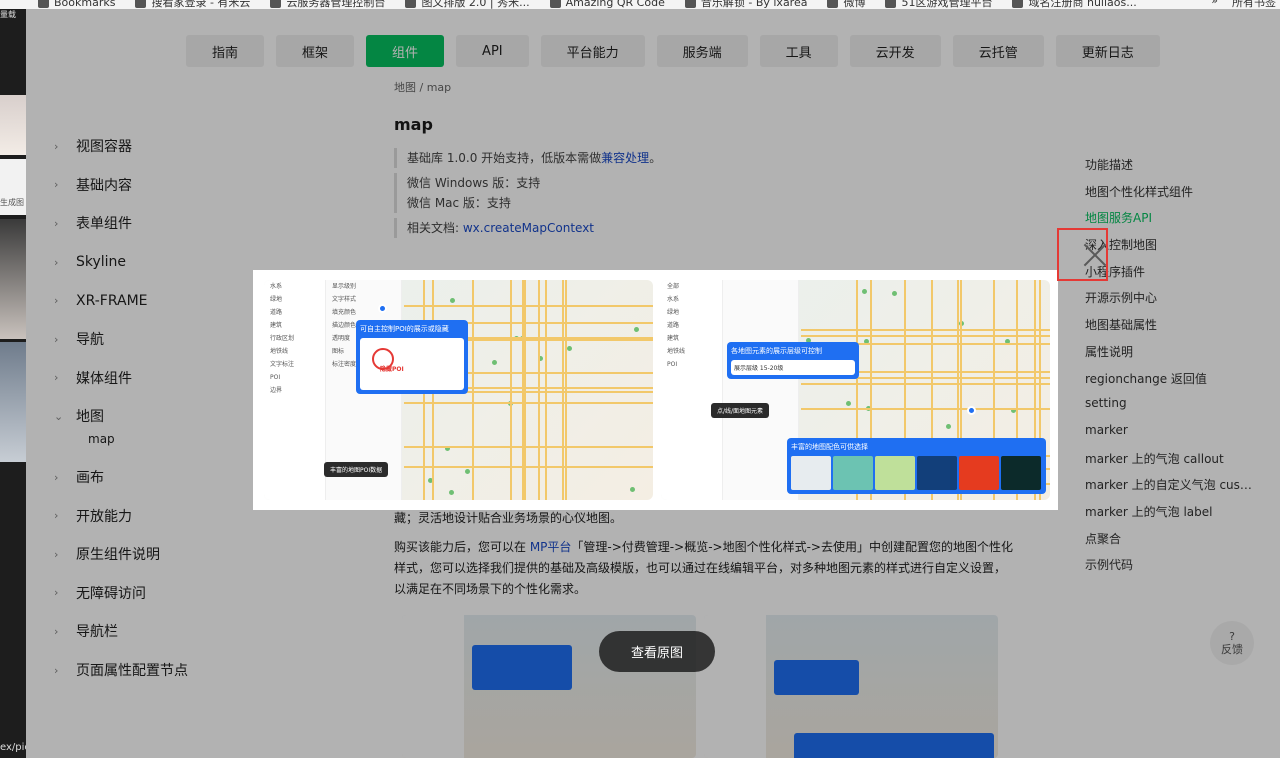 The width and height of the screenshot is (1280, 758). I want to click on bookmark-label: 云服务器管理控制台, so click(336, 4).